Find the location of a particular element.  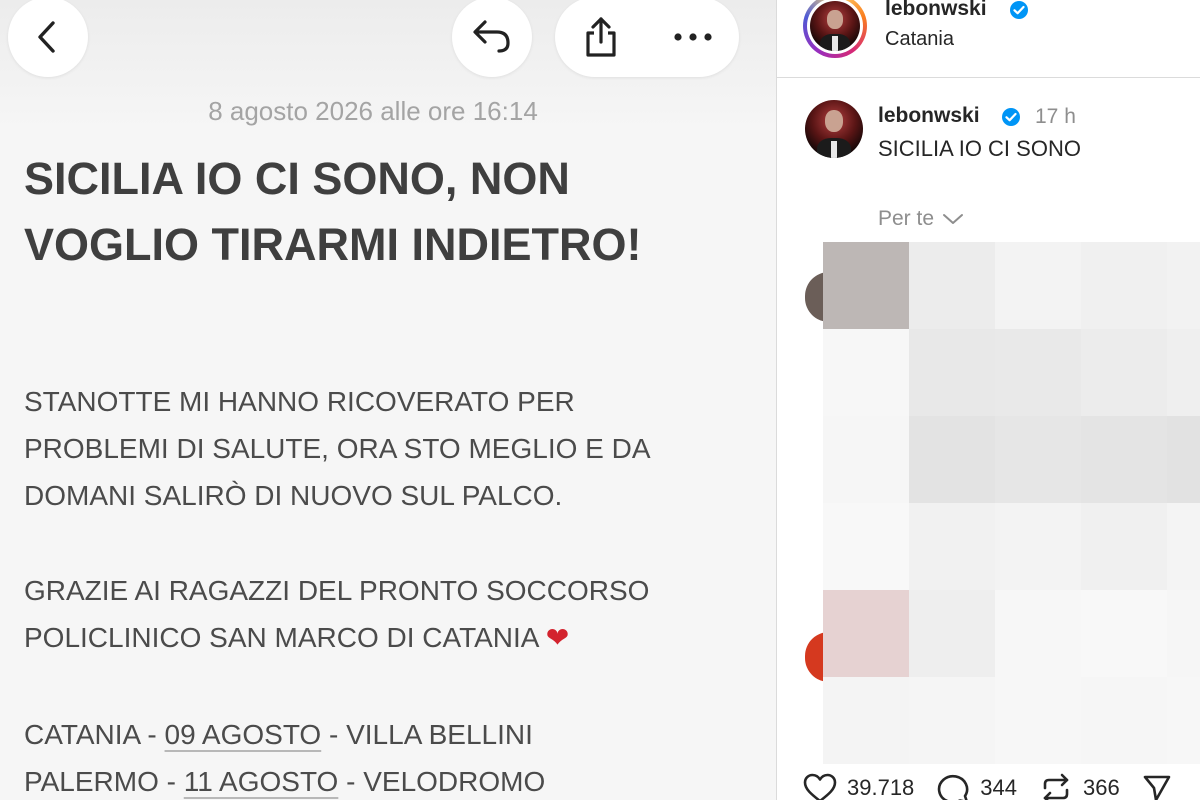

tour-date-link: 11 AGOSTO is located at coordinates (261, 781).